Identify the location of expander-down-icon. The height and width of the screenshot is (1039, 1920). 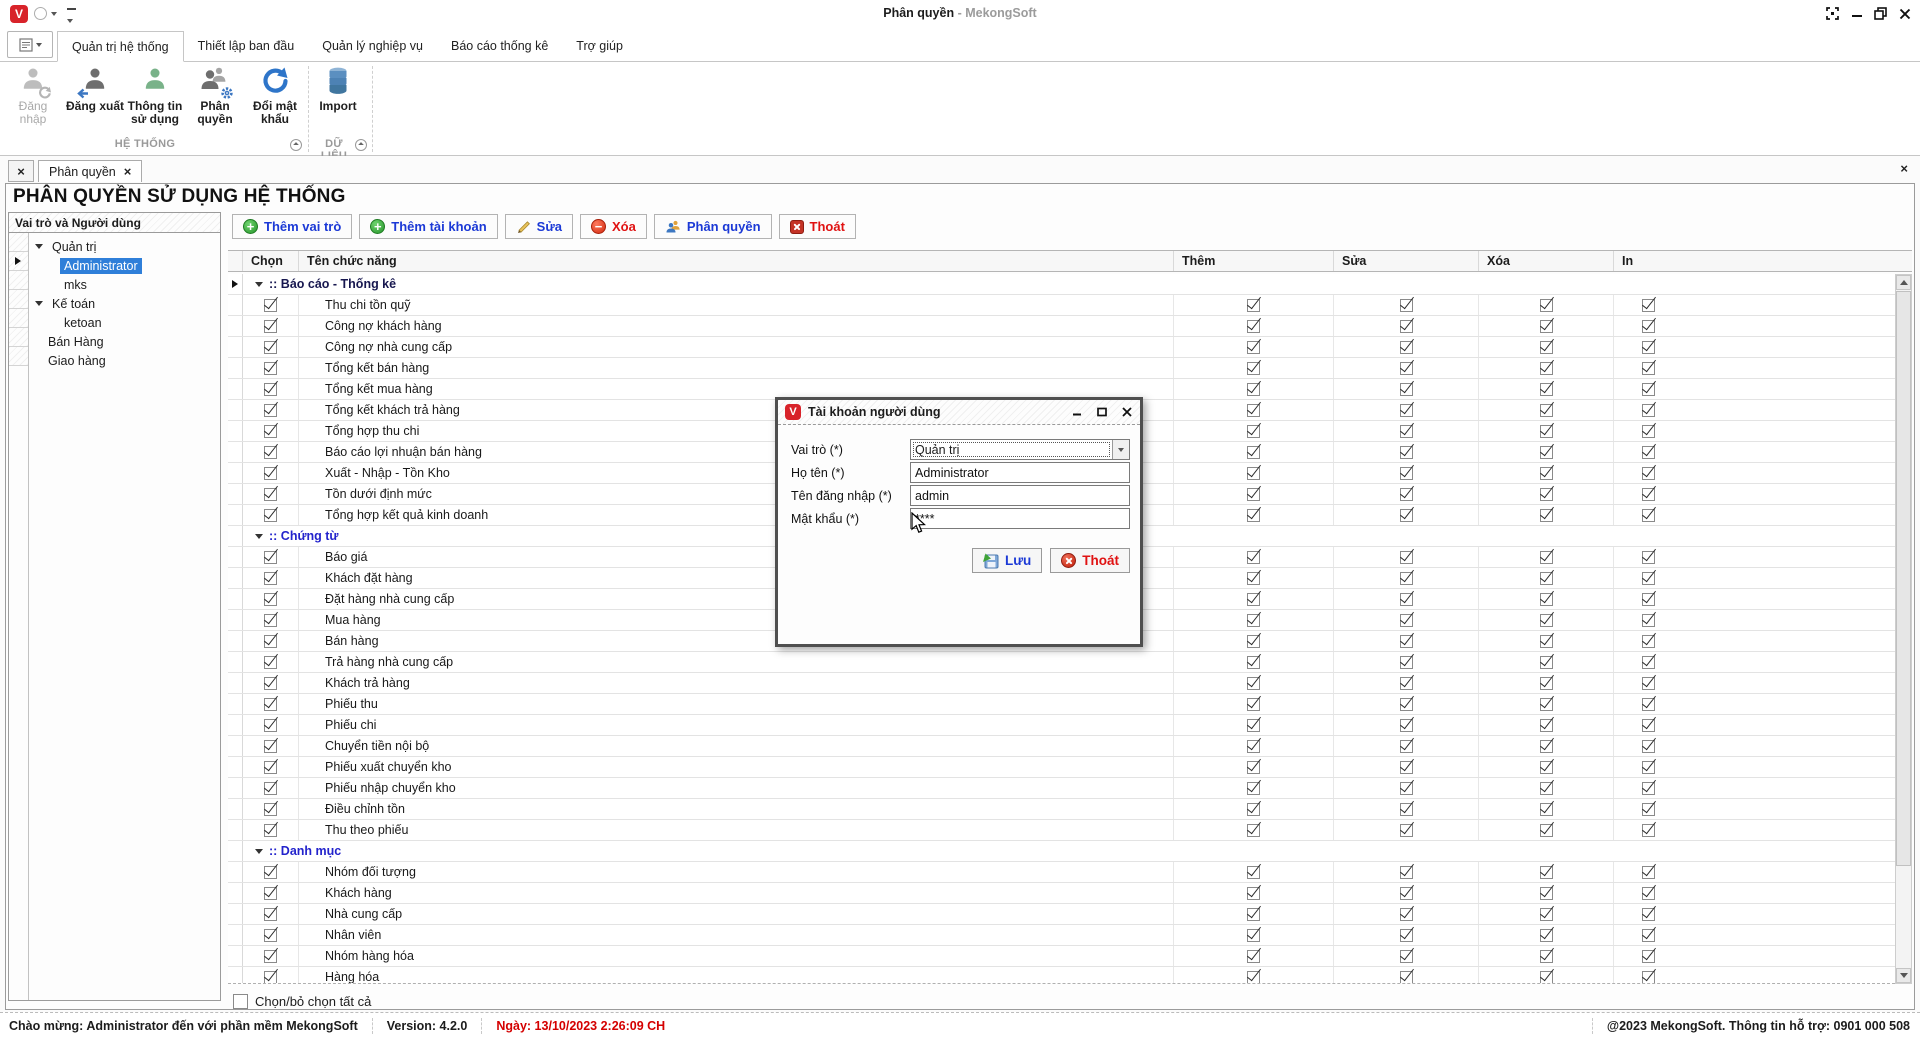
(39, 246).